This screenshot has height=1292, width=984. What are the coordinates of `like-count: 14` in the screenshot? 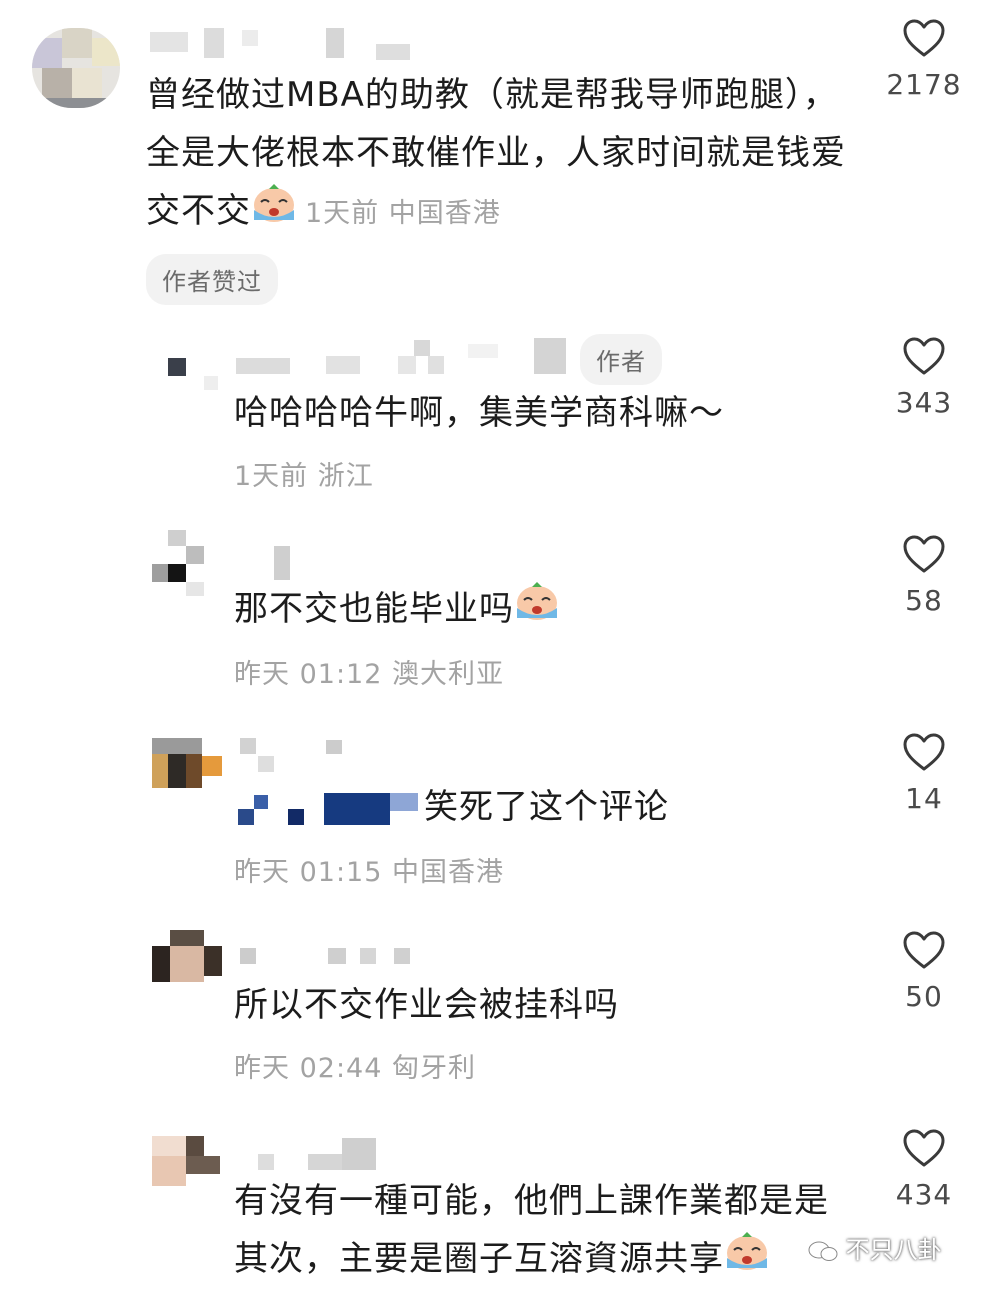 It's located at (924, 798).